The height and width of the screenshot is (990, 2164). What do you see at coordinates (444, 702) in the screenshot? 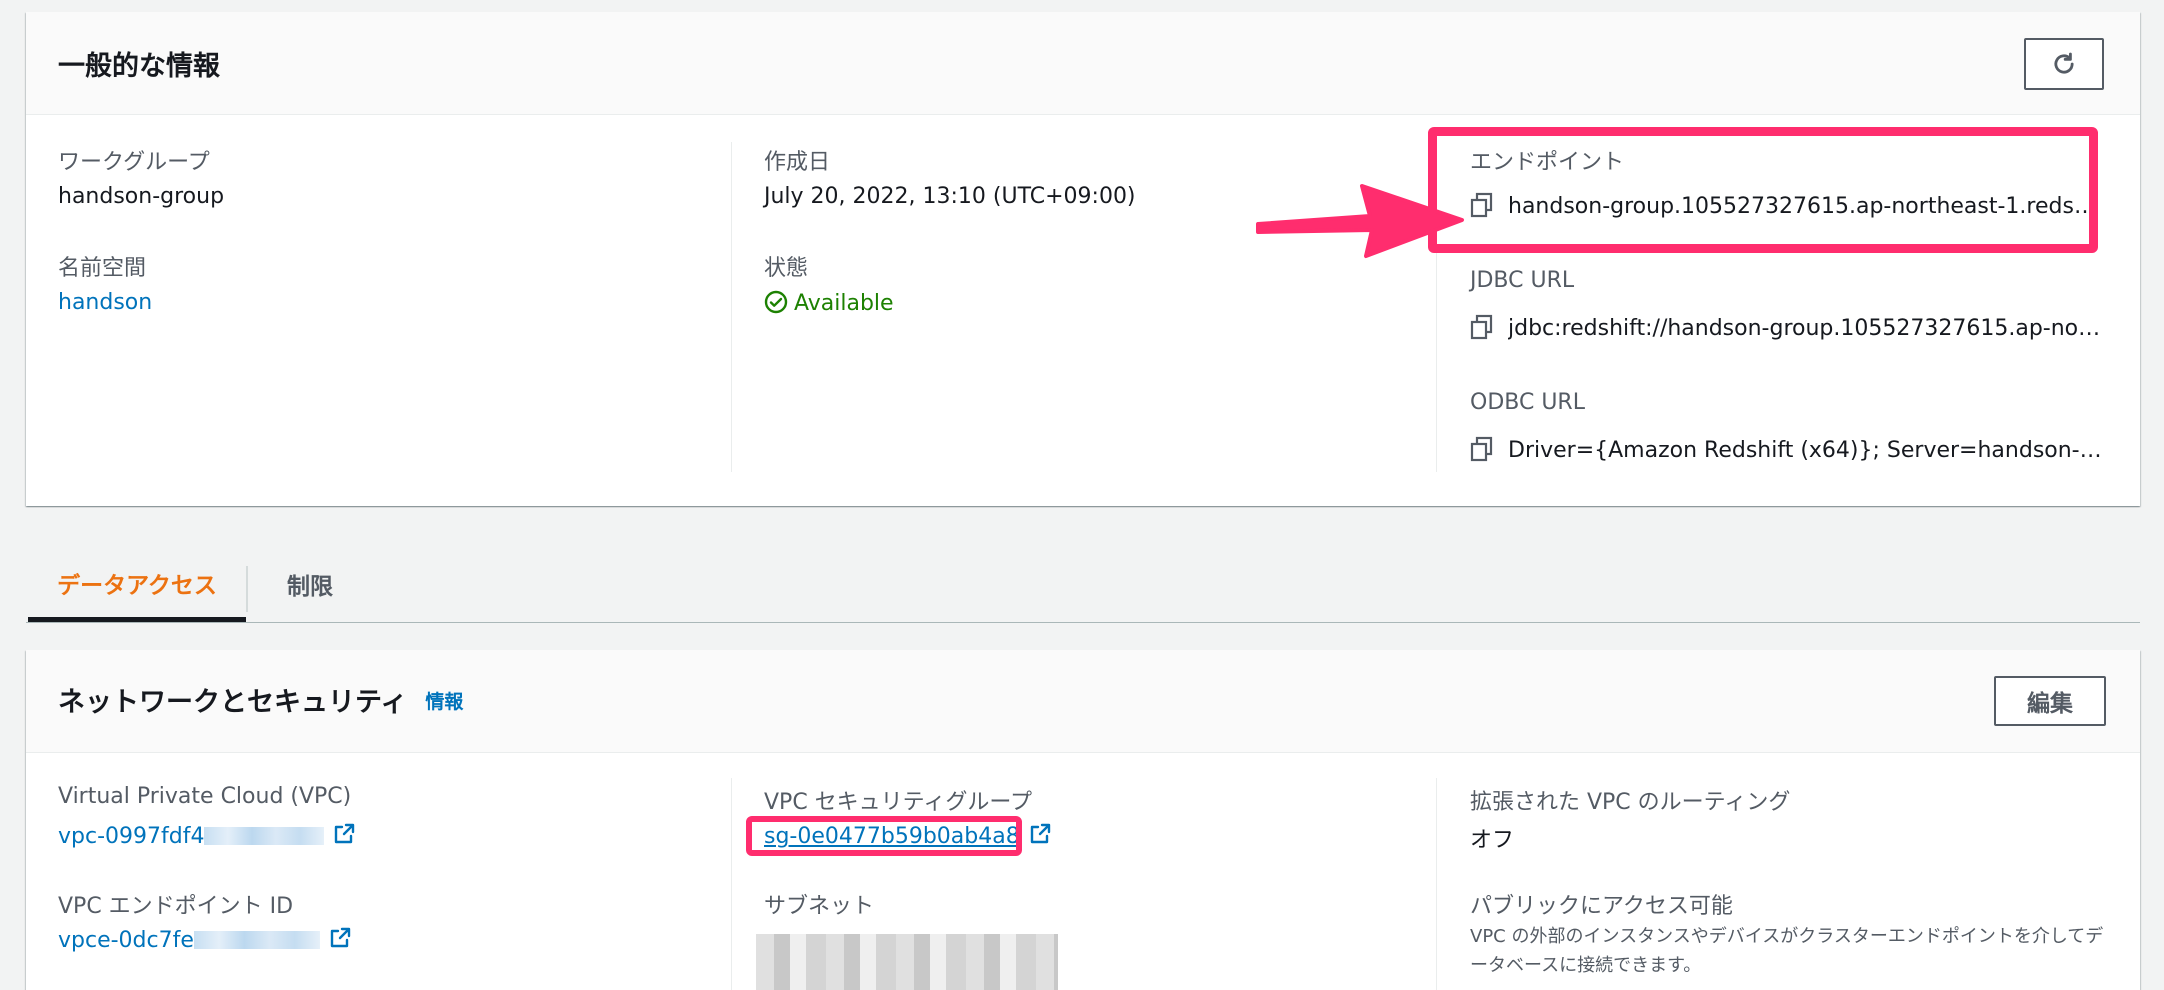
I see `info-link: 情報` at bounding box center [444, 702].